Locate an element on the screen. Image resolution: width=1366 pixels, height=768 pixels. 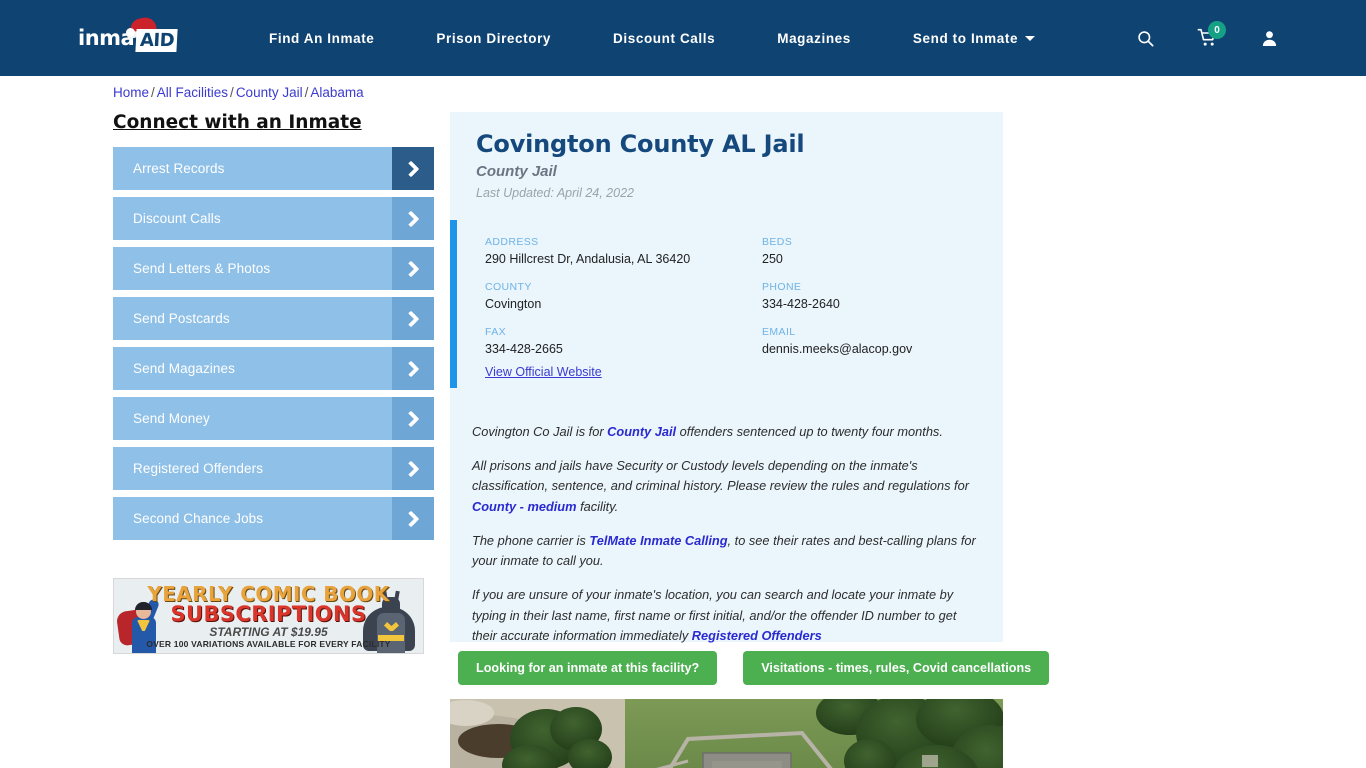
nav-item-magazines: Magazines is located at coordinates (814, 38).